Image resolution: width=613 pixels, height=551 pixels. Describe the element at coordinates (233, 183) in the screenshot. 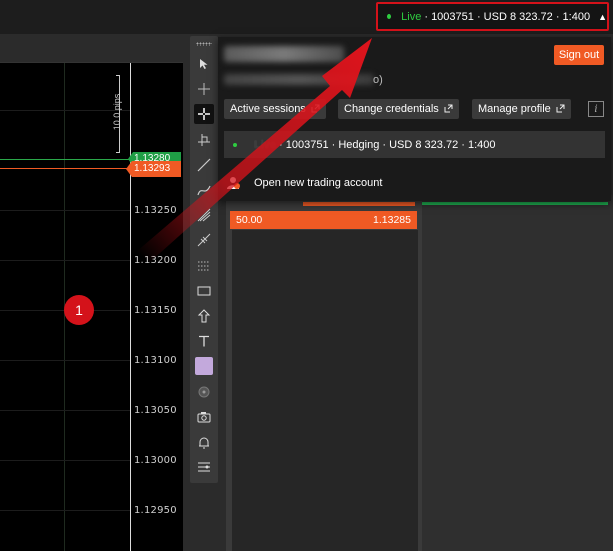

I see `person-add-icon` at that location.